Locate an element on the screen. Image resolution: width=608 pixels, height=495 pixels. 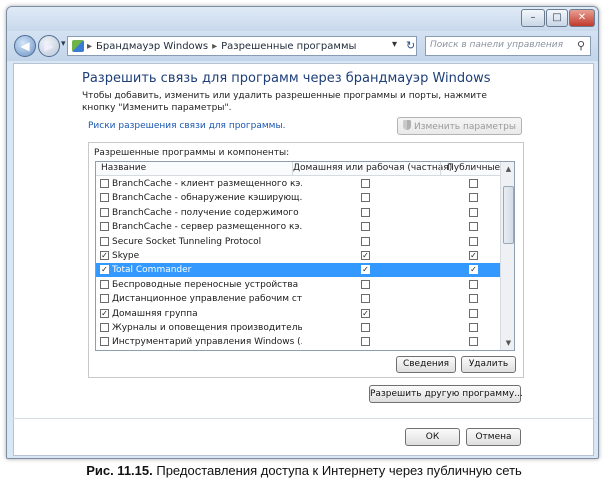
minimize-button: – is located at coordinates (533, 18).